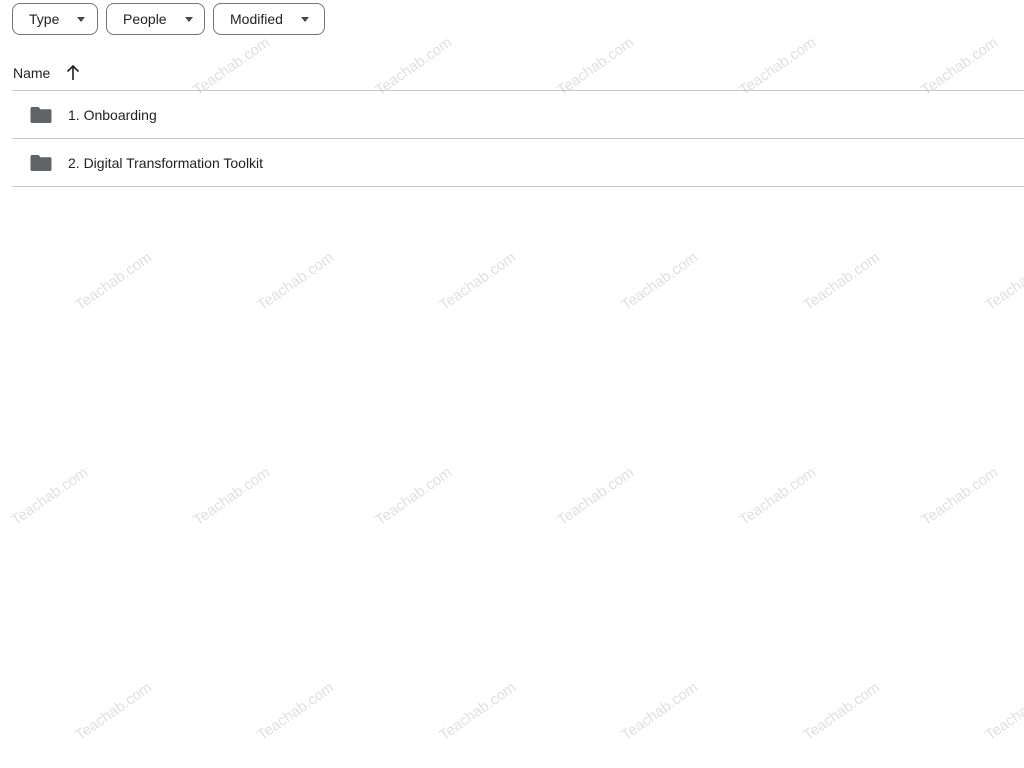  Describe the element at coordinates (112, 114) in the screenshot. I see `item-name: 1. Onboarding` at that location.